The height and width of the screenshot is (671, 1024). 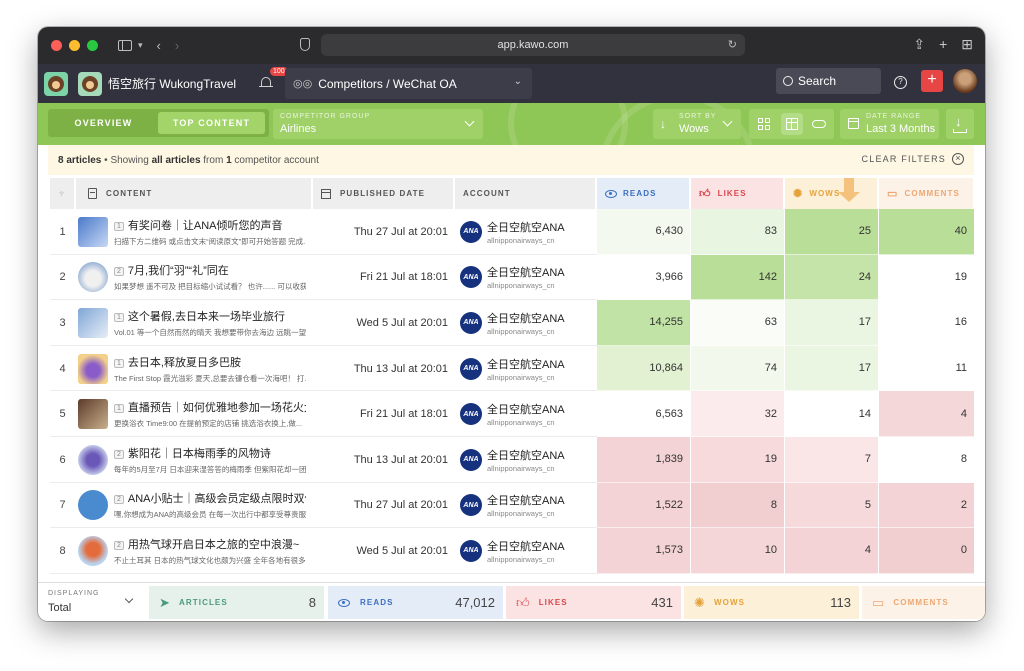 What do you see at coordinates (828, 81) in the screenshot?
I see `search-button: Search` at bounding box center [828, 81].